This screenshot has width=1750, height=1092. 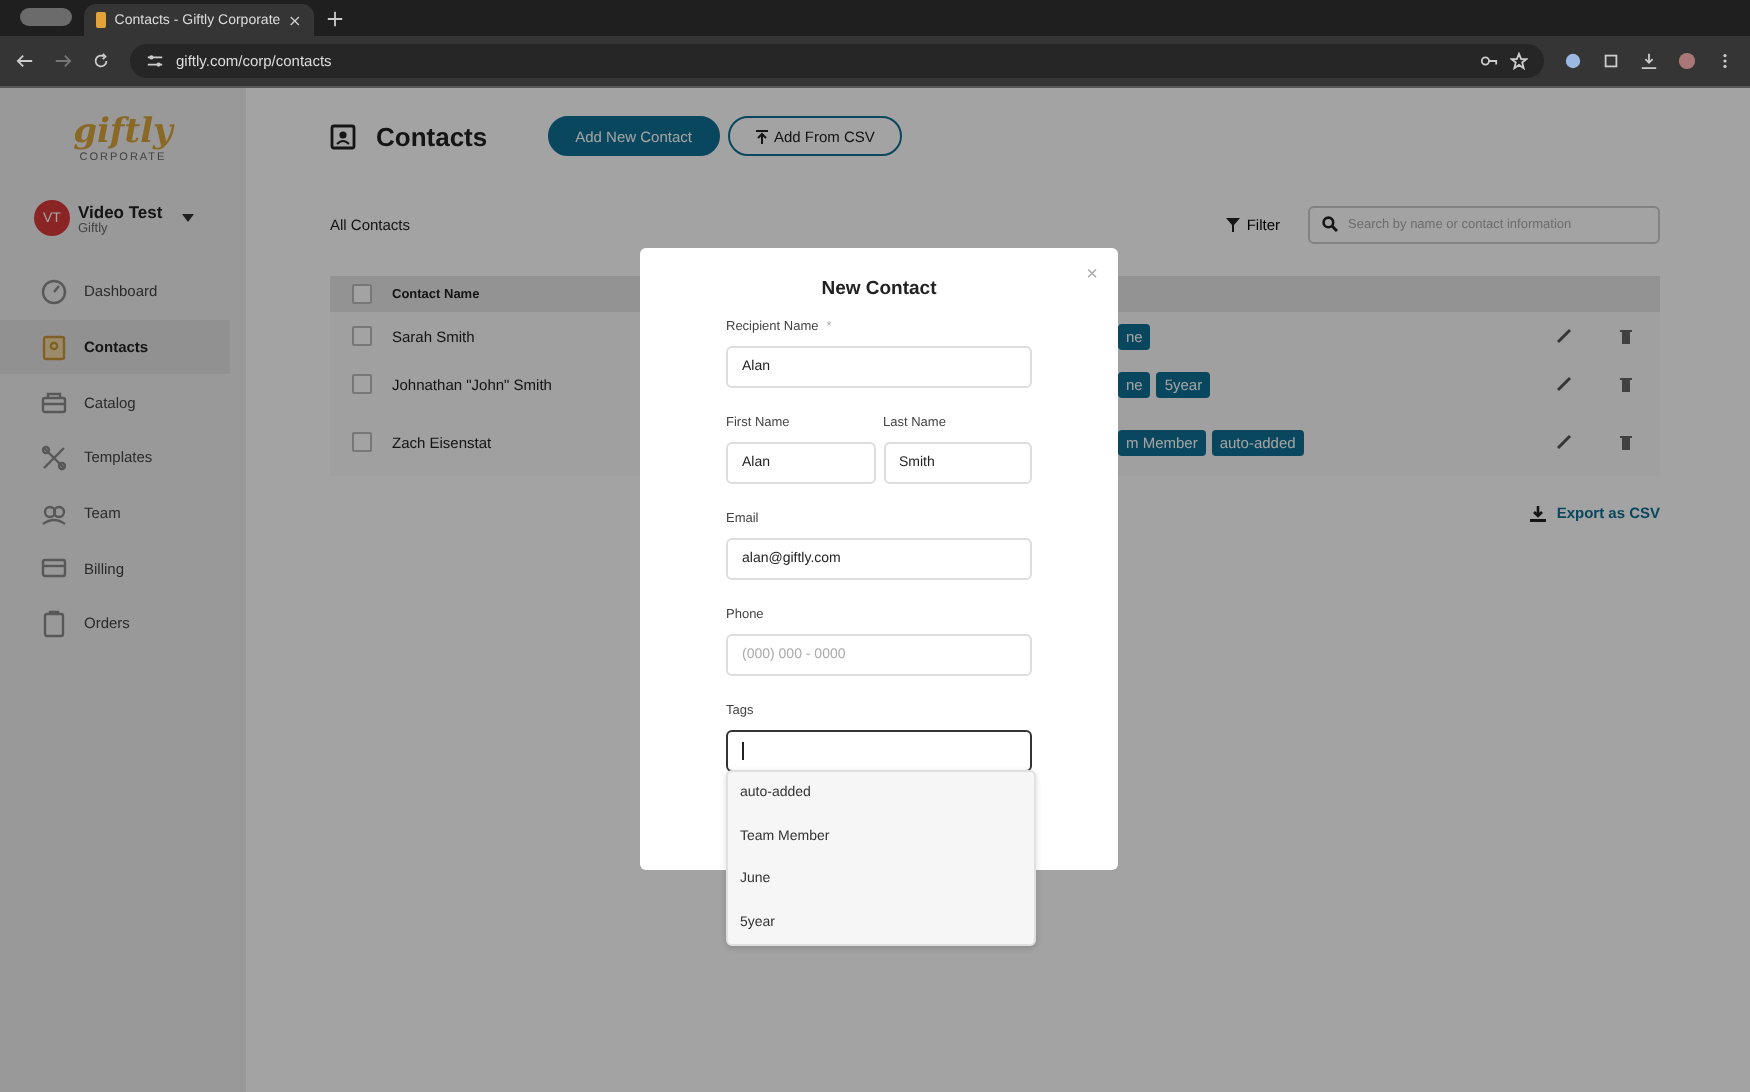 What do you see at coordinates (1519, 61) in the screenshot?
I see `star-icon` at bounding box center [1519, 61].